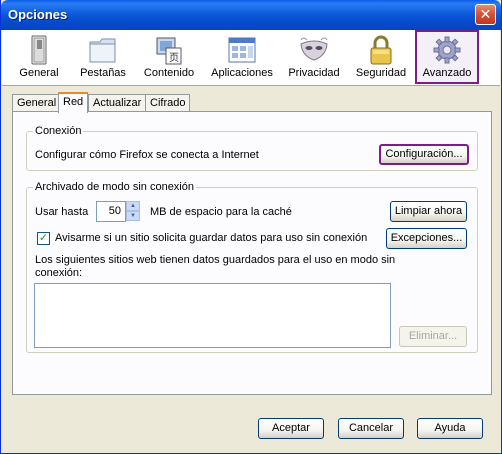  Describe the element at coordinates (242, 50) in the screenshot. I see `applications-icon` at that location.